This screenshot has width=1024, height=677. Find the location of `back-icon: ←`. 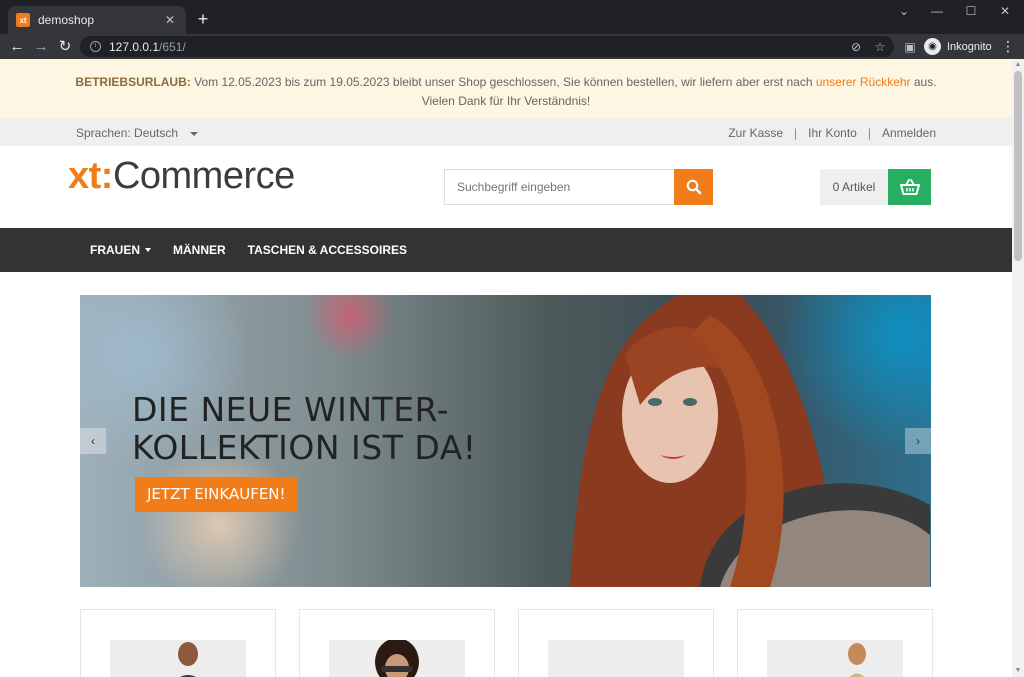

back-icon: ← is located at coordinates (17, 47).